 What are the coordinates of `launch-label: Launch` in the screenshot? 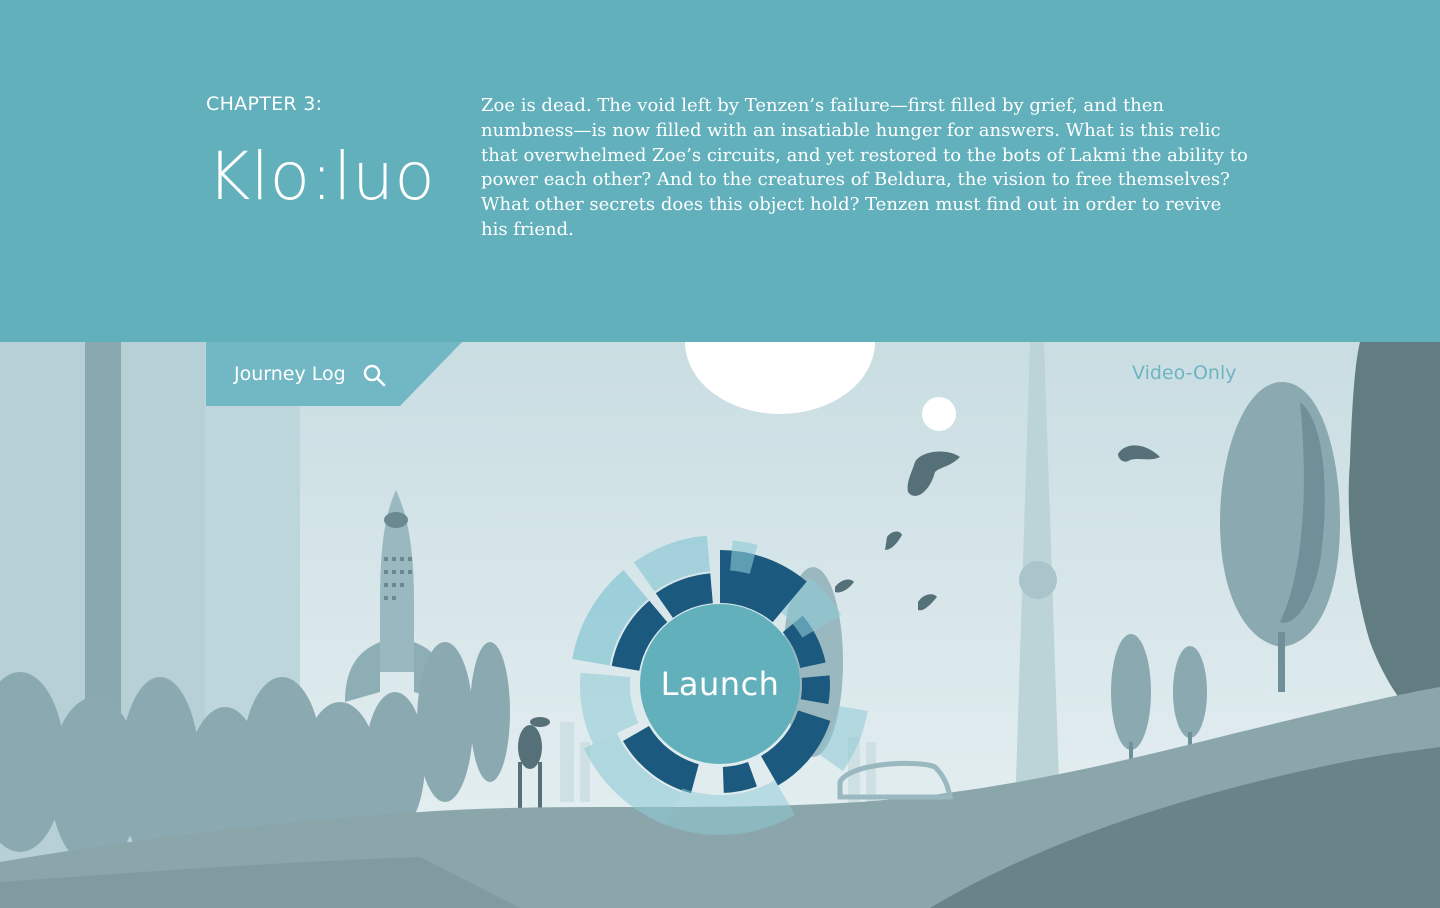 It's located at (720, 684).